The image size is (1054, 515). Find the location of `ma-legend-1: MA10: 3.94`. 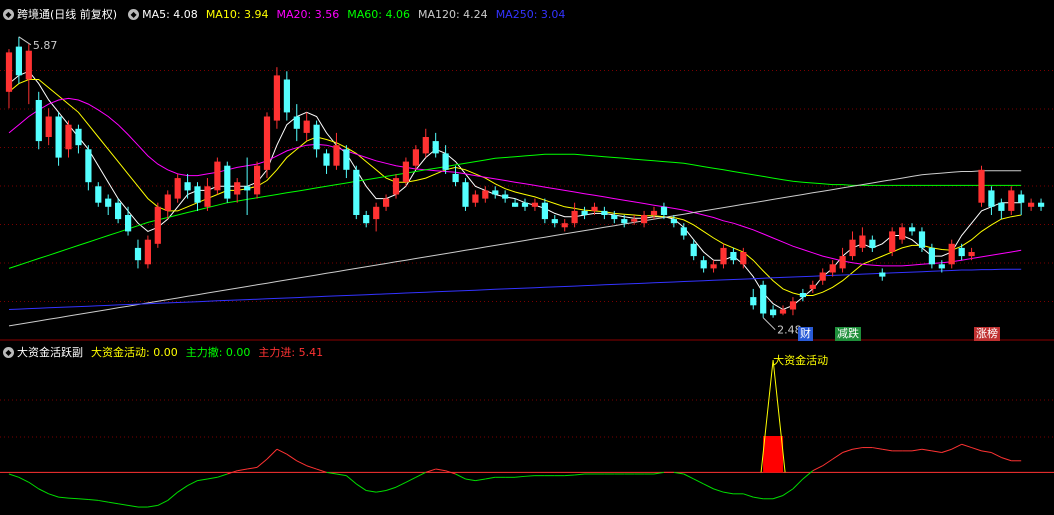

ma-legend-1: MA10: 3.94 is located at coordinates (237, 14).